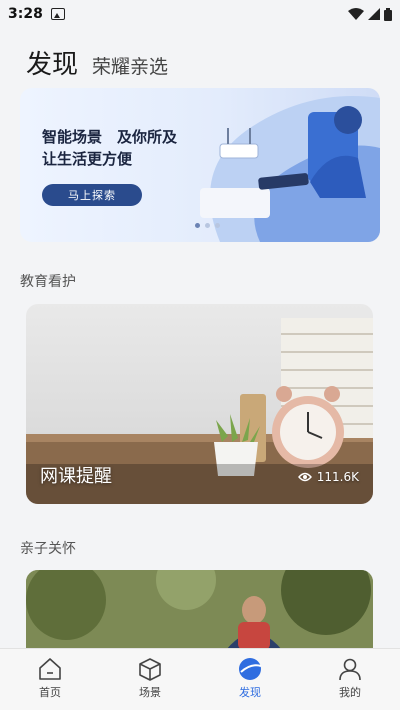  I want to click on eye-icon, so click(304, 477).